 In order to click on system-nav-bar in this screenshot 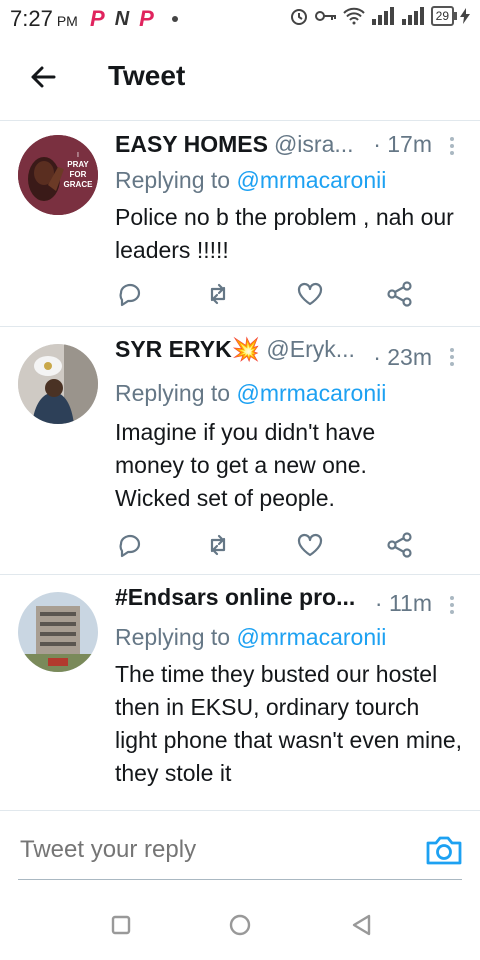, I will do `click(240, 925)`.